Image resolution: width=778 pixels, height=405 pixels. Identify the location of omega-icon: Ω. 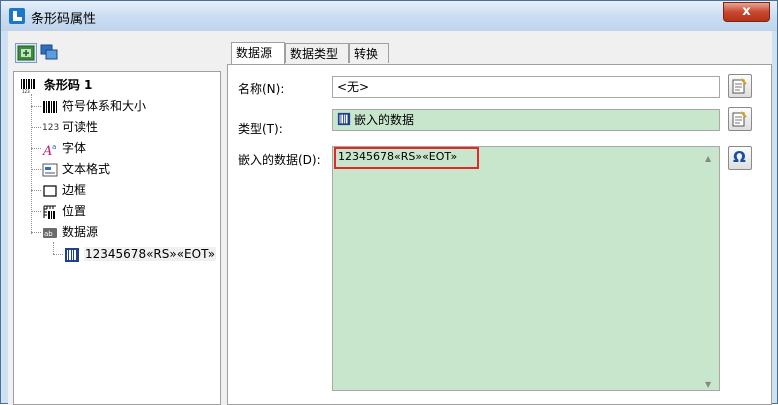
(739, 157).